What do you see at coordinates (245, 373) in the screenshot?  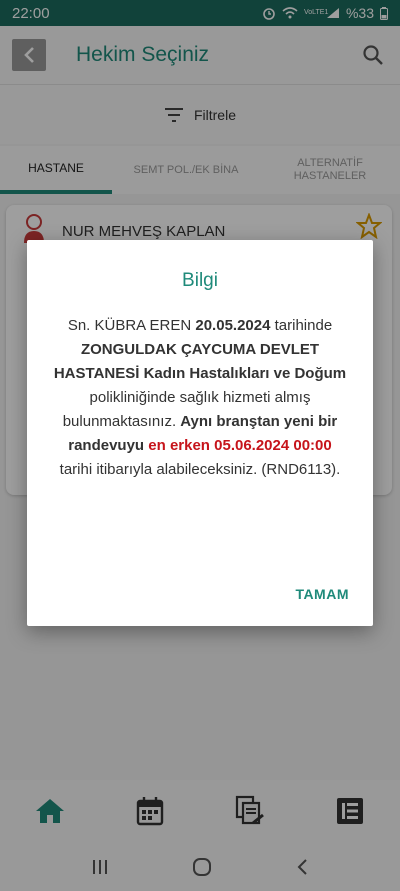 I see `msg-department: Kadın Hastalıkları ve Doğum` at bounding box center [245, 373].